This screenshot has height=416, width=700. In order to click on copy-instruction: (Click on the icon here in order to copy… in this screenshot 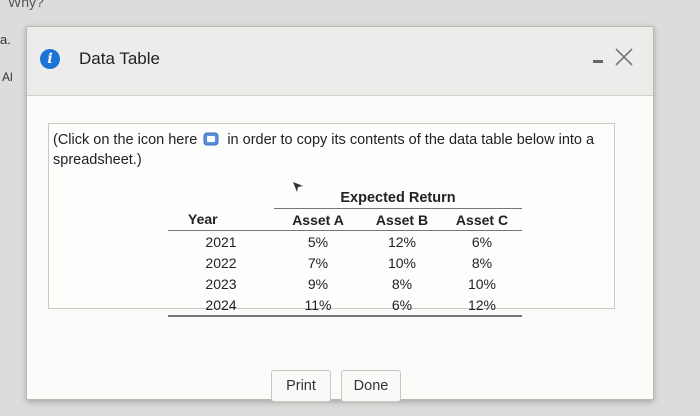, I will do `click(333, 150)`.